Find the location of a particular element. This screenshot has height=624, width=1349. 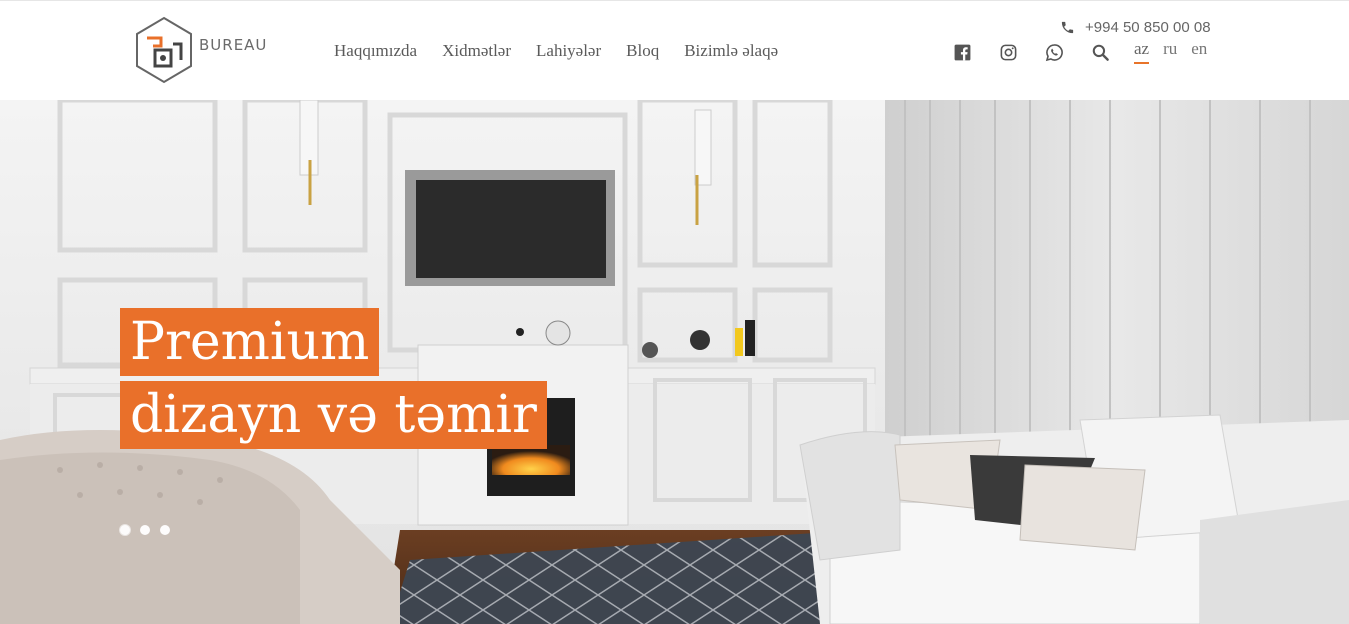

logo: BUREAU is located at coordinates (215, 50).